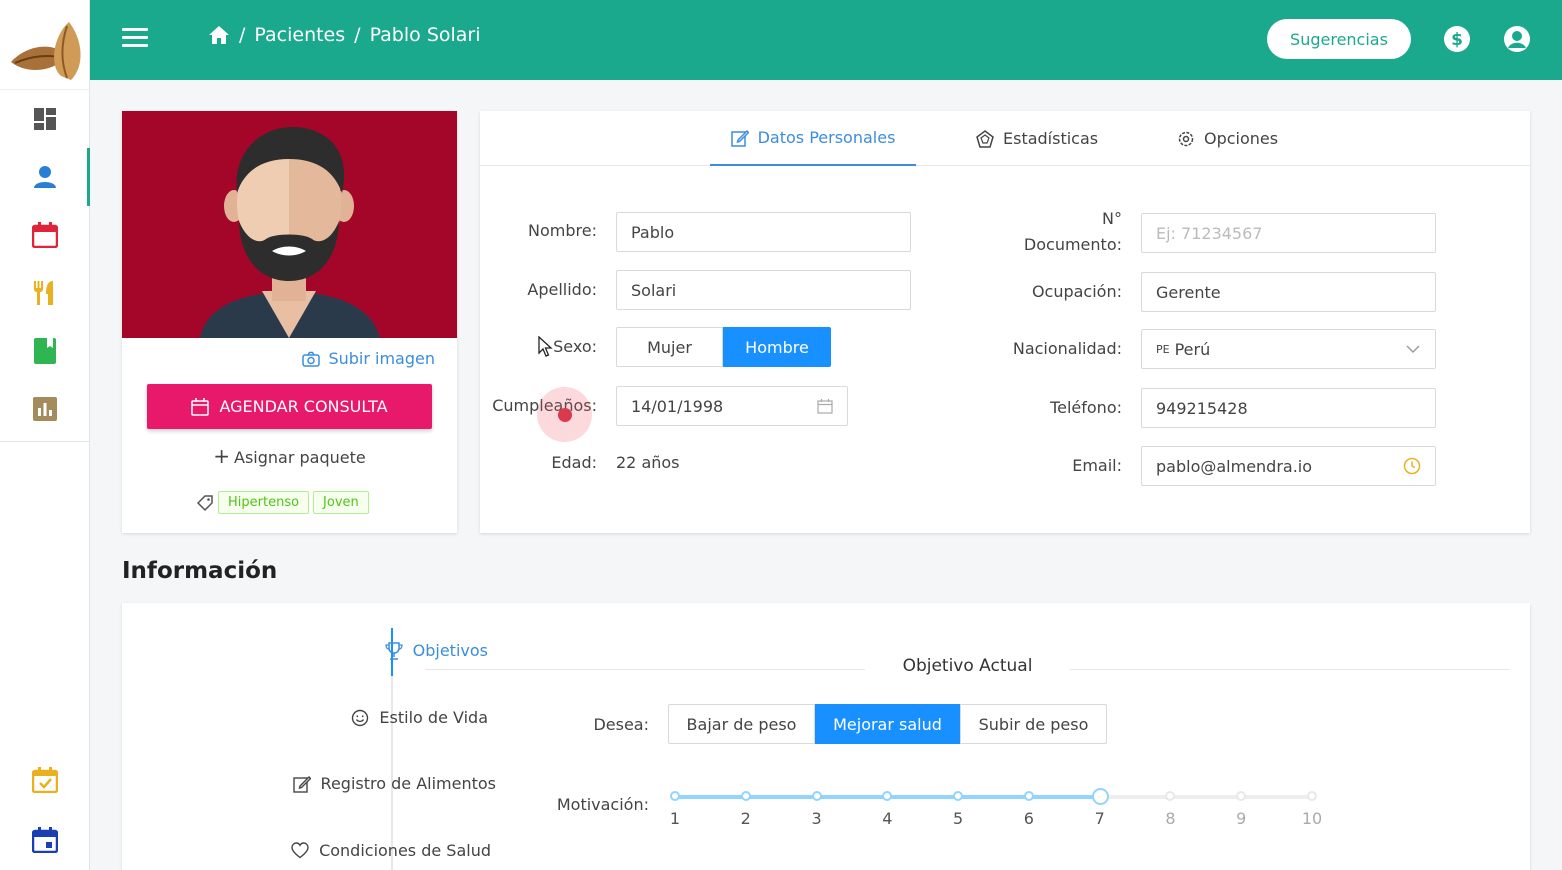 The image size is (1562, 870). Describe the element at coordinates (290, 232) in the screenshot. I see `man-avatar-icon` at that location.